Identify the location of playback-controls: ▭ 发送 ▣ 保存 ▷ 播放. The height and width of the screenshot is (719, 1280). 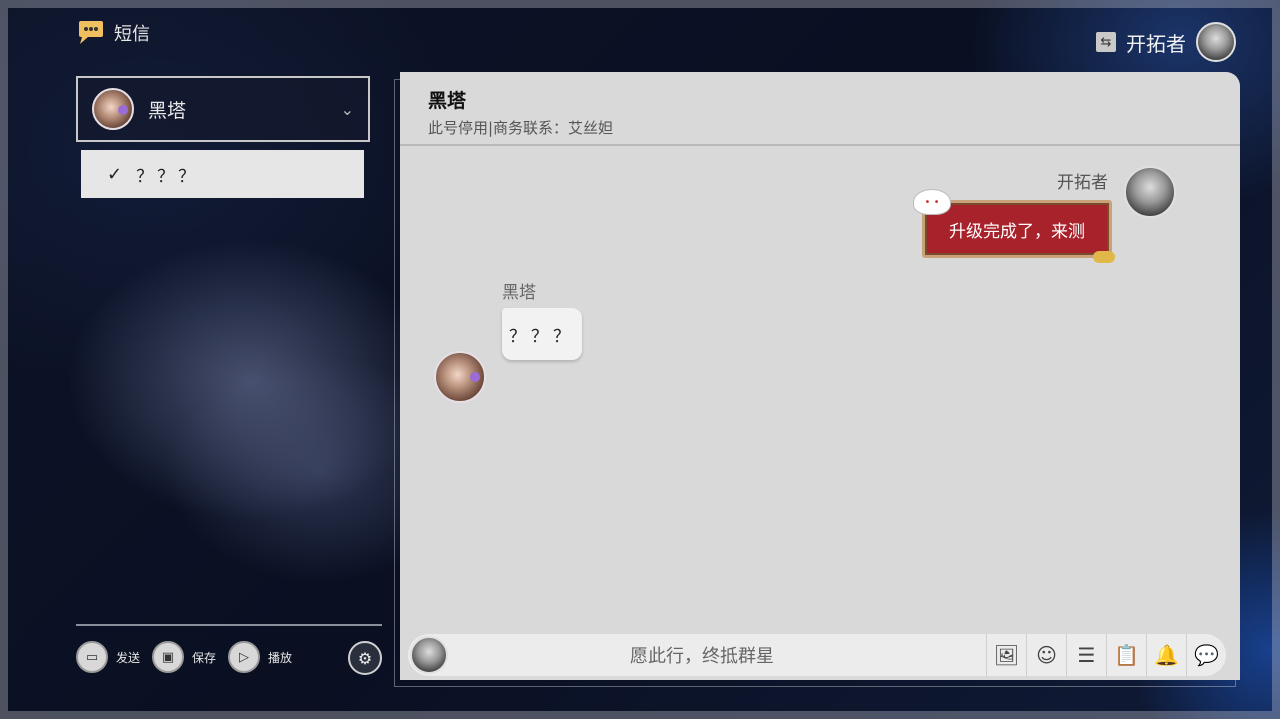
(185, 657).